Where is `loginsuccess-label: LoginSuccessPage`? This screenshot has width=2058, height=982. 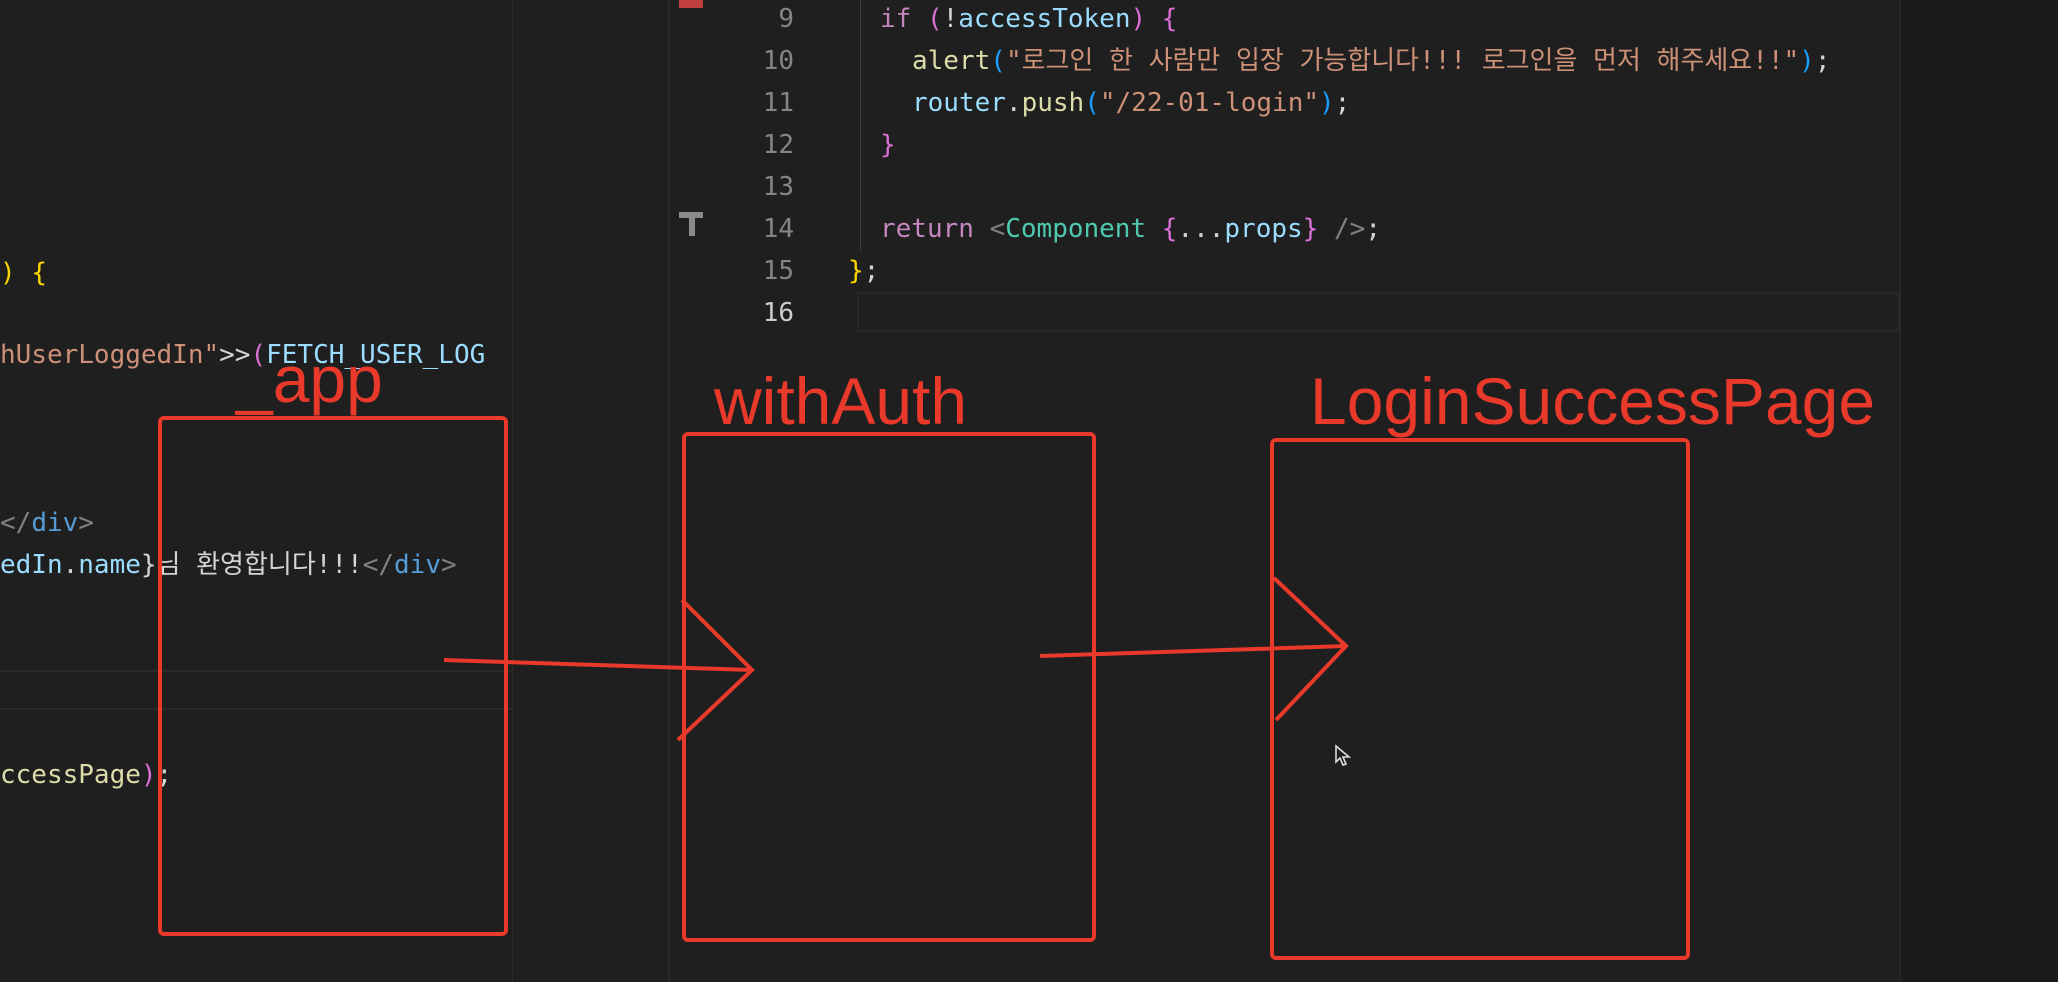 loginsuccess-label: LoginSuccessPage is located at coordinates (1593, 401).